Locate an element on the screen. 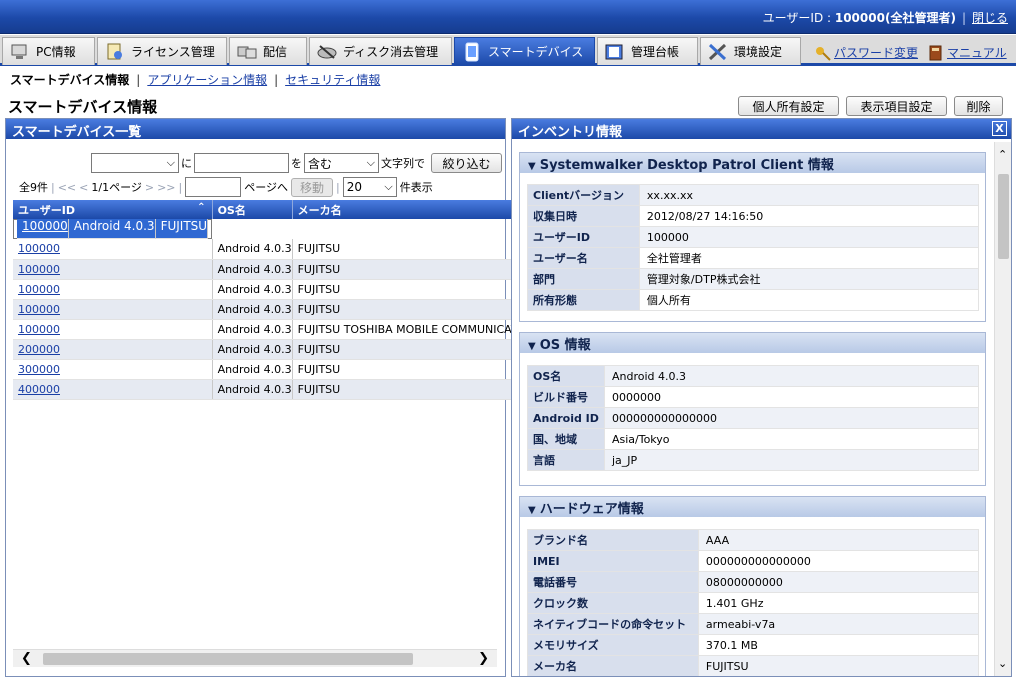 The image size is (1016, 681). column-header-user-id: ユーザーID ⌃ is located at coordinates (113, 209).